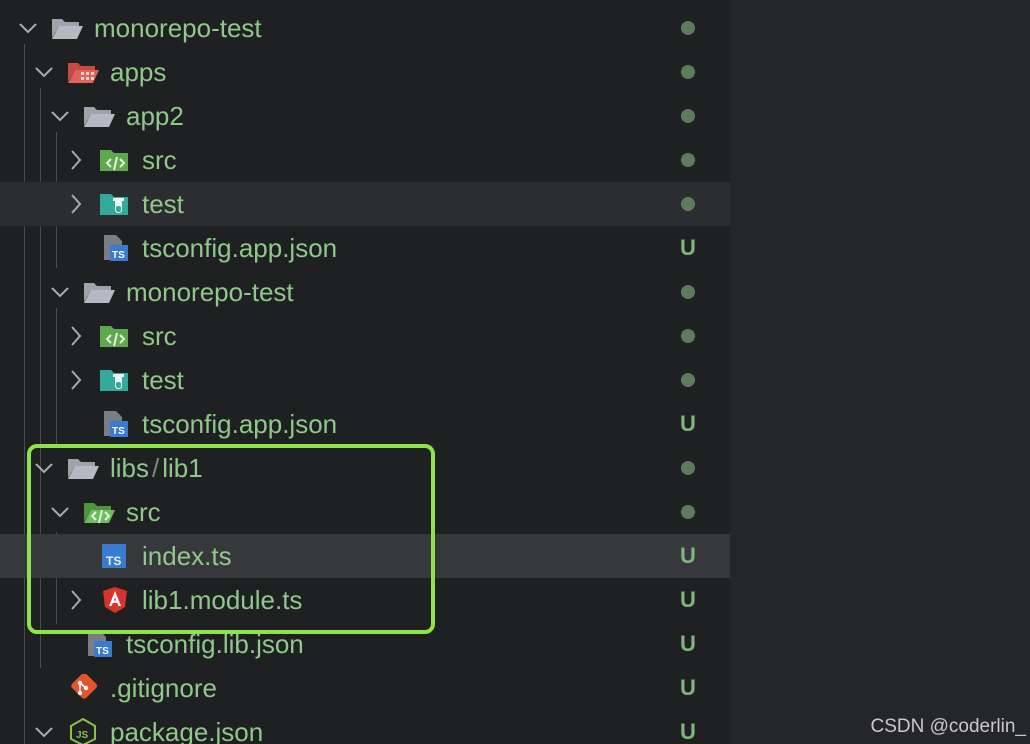  What do you see at coordinates (365, 468) in the screenshot?
I see `tree-item-libs-lib1: libs / lib1` at bounding box center [365, 468].